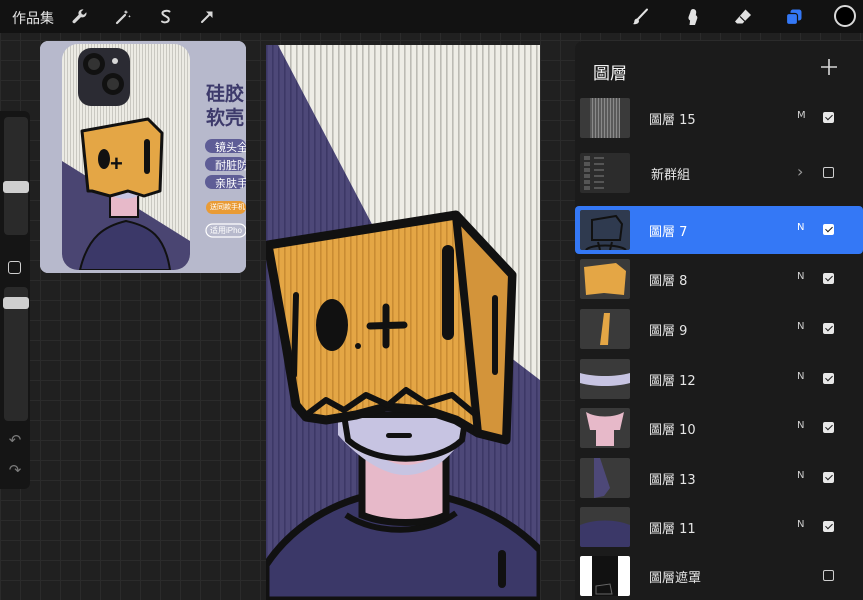 The width and height of the screenshot is (863, 600). What do you see at coordinates (800, 171) in the screenshot?
I see `chevron-right-icon: ›` at bounding box center [800, 171].